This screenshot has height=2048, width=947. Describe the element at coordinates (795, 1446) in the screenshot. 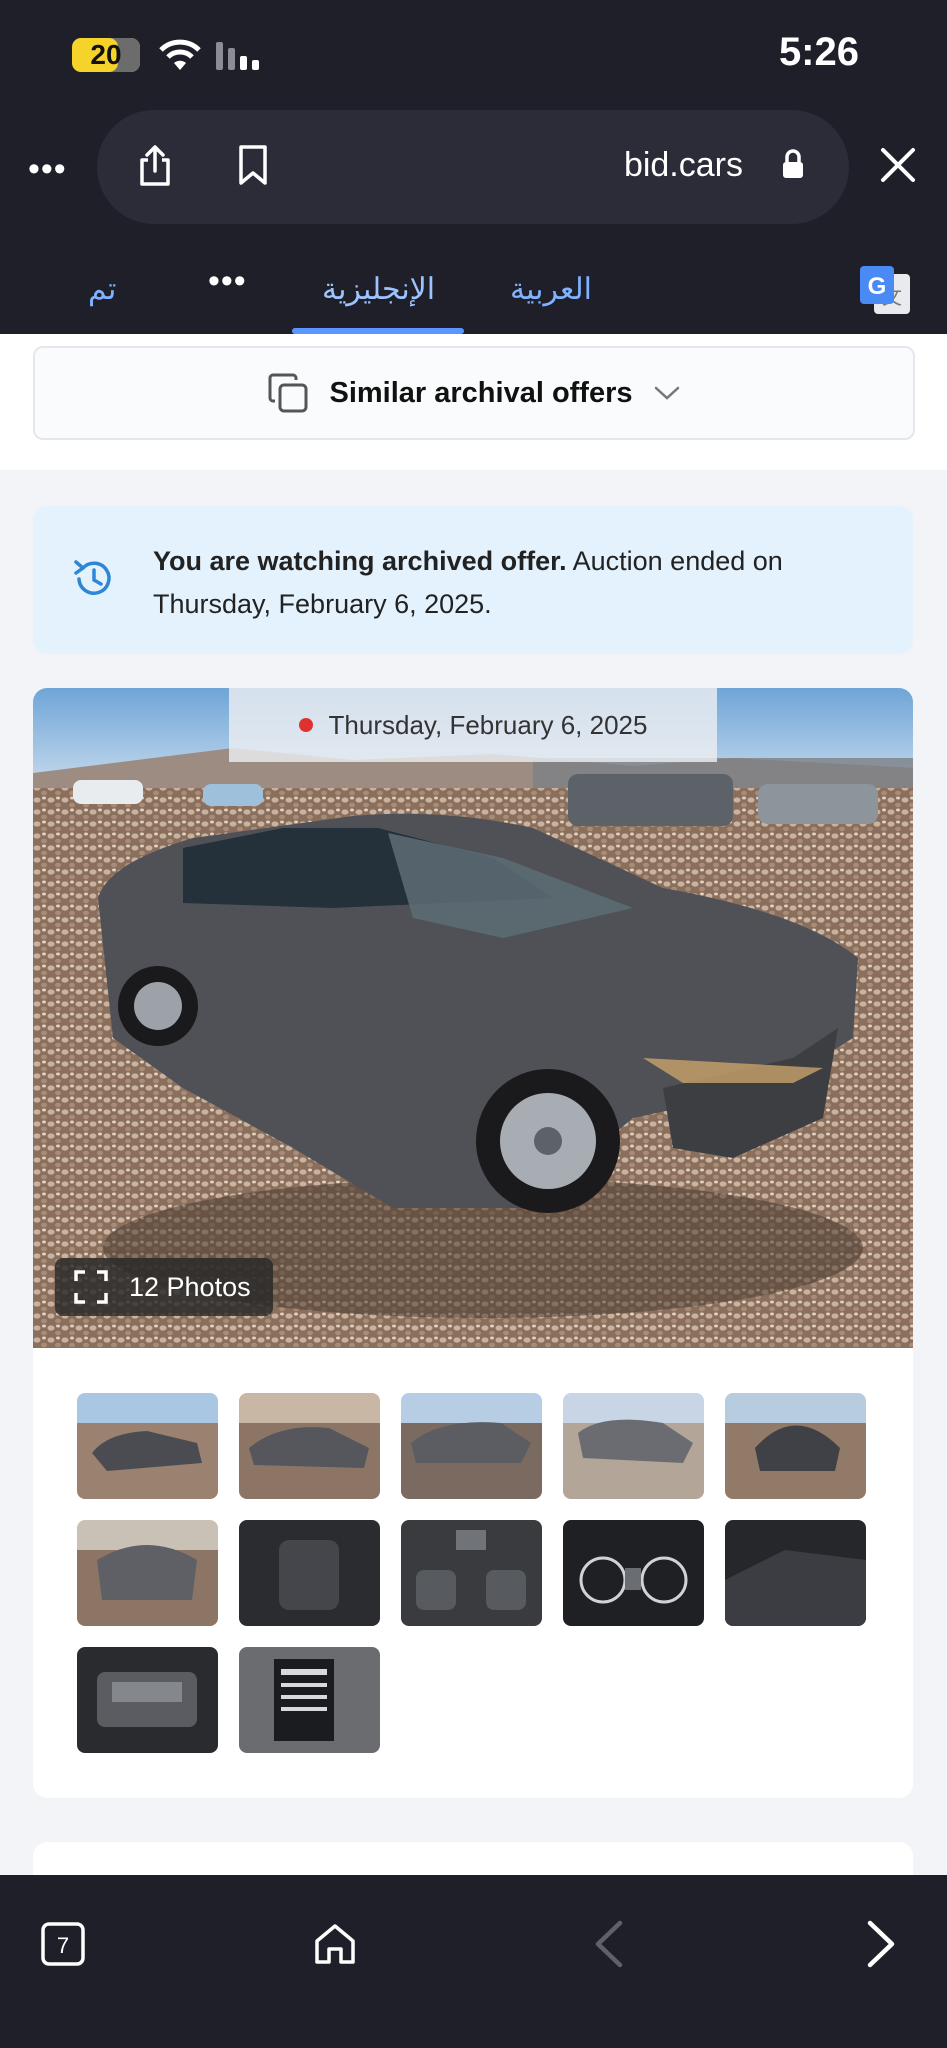

I see `thumbnail-front-view` at that location.